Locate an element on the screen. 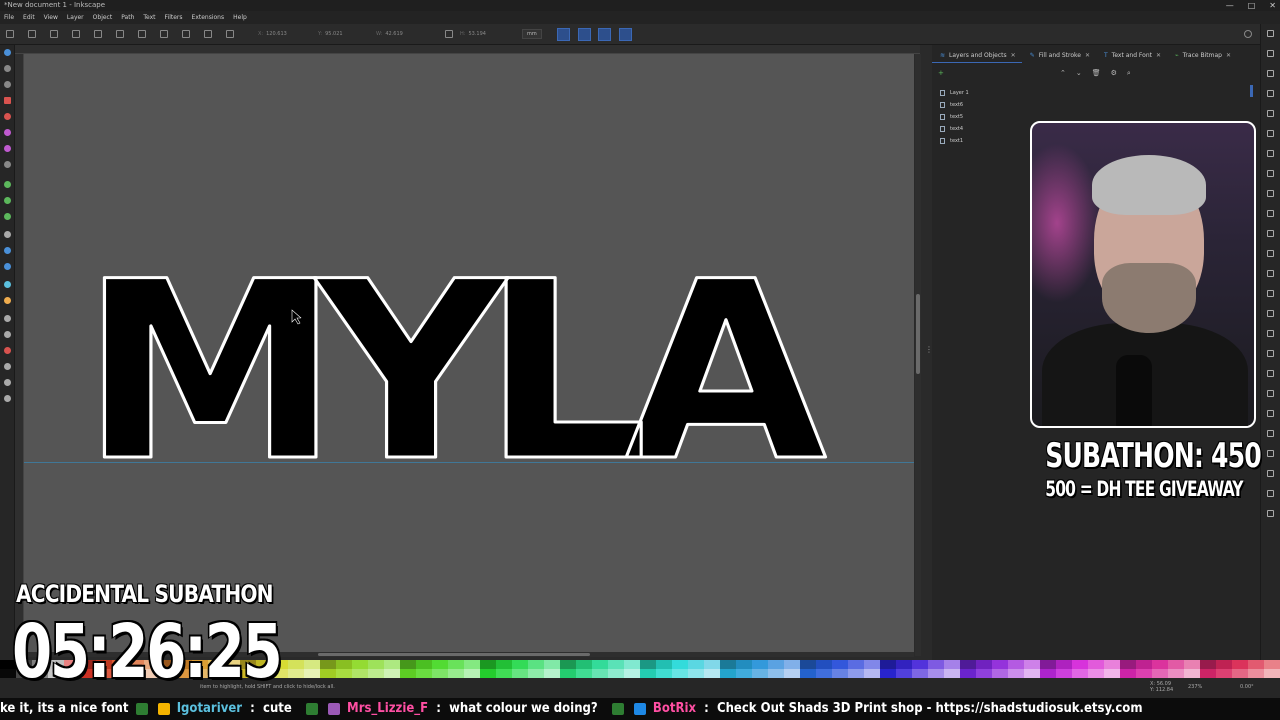 The image size is (1280, 720). menu-path: Path is located at coordinates (127, 17).